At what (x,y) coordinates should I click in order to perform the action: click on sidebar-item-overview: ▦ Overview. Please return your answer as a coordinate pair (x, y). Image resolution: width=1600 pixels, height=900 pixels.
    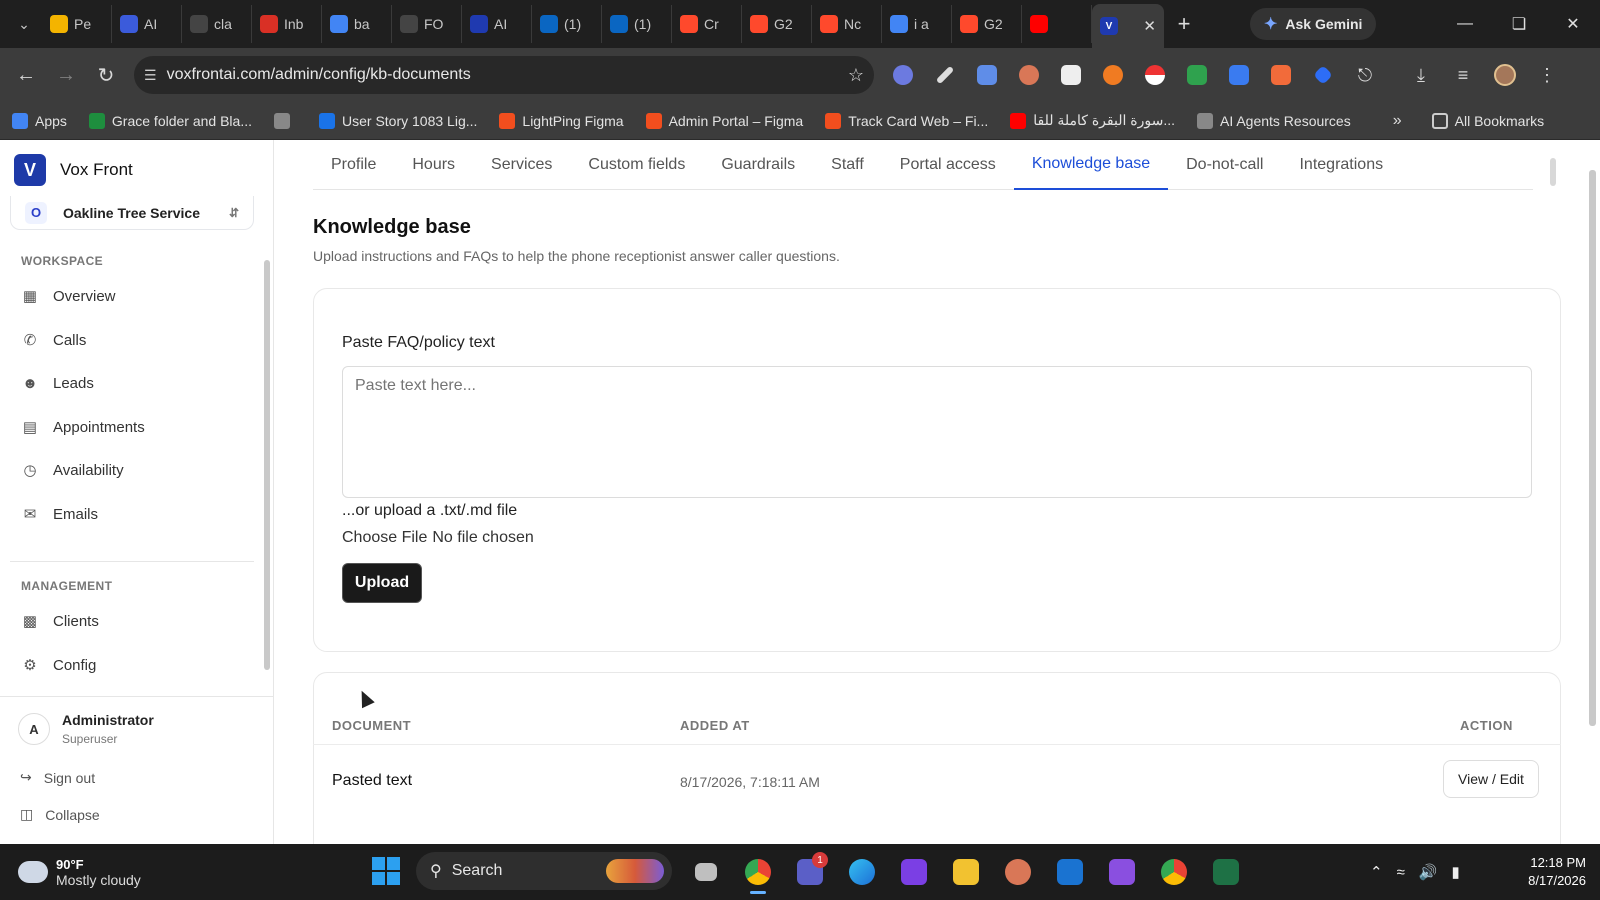
    Looking at the image, I should click on (68, 296).